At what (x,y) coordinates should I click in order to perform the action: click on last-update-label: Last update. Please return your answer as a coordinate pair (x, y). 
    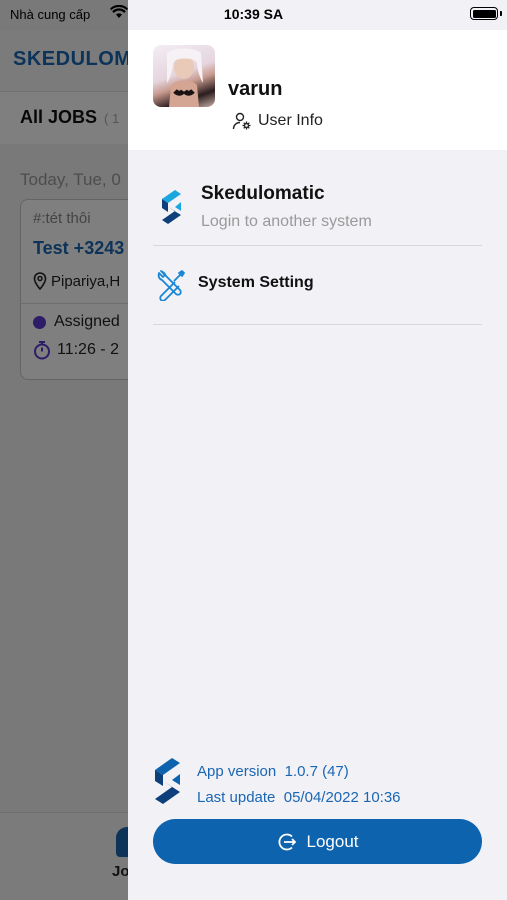
    Looking at the image, I should click on (236, 797).